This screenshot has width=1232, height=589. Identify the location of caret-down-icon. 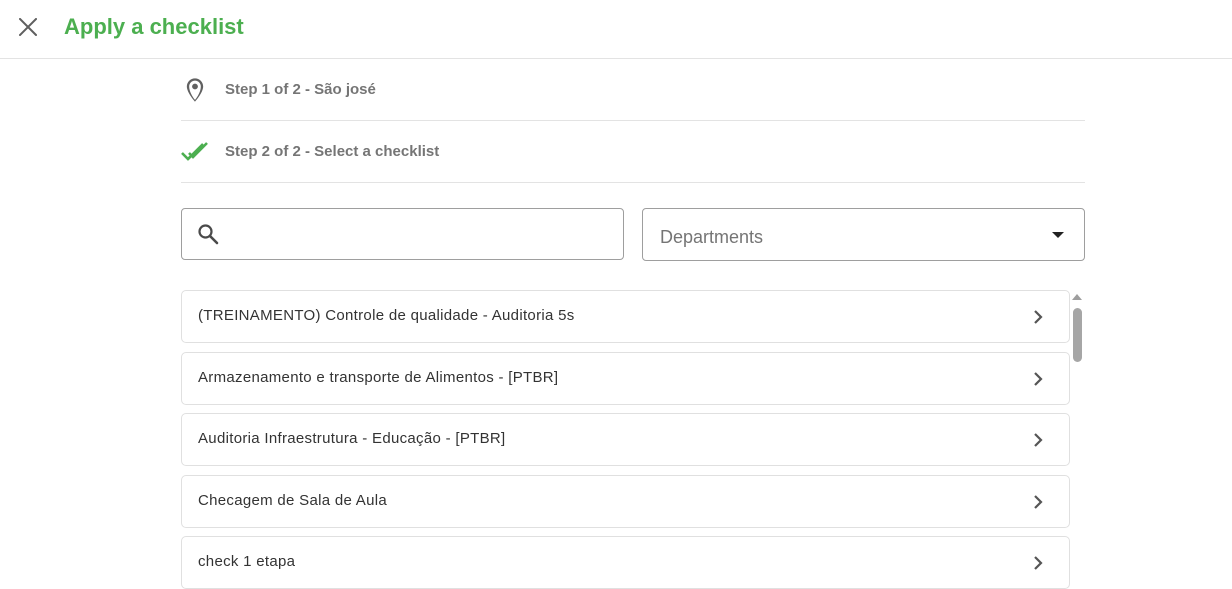
(1058, 235).